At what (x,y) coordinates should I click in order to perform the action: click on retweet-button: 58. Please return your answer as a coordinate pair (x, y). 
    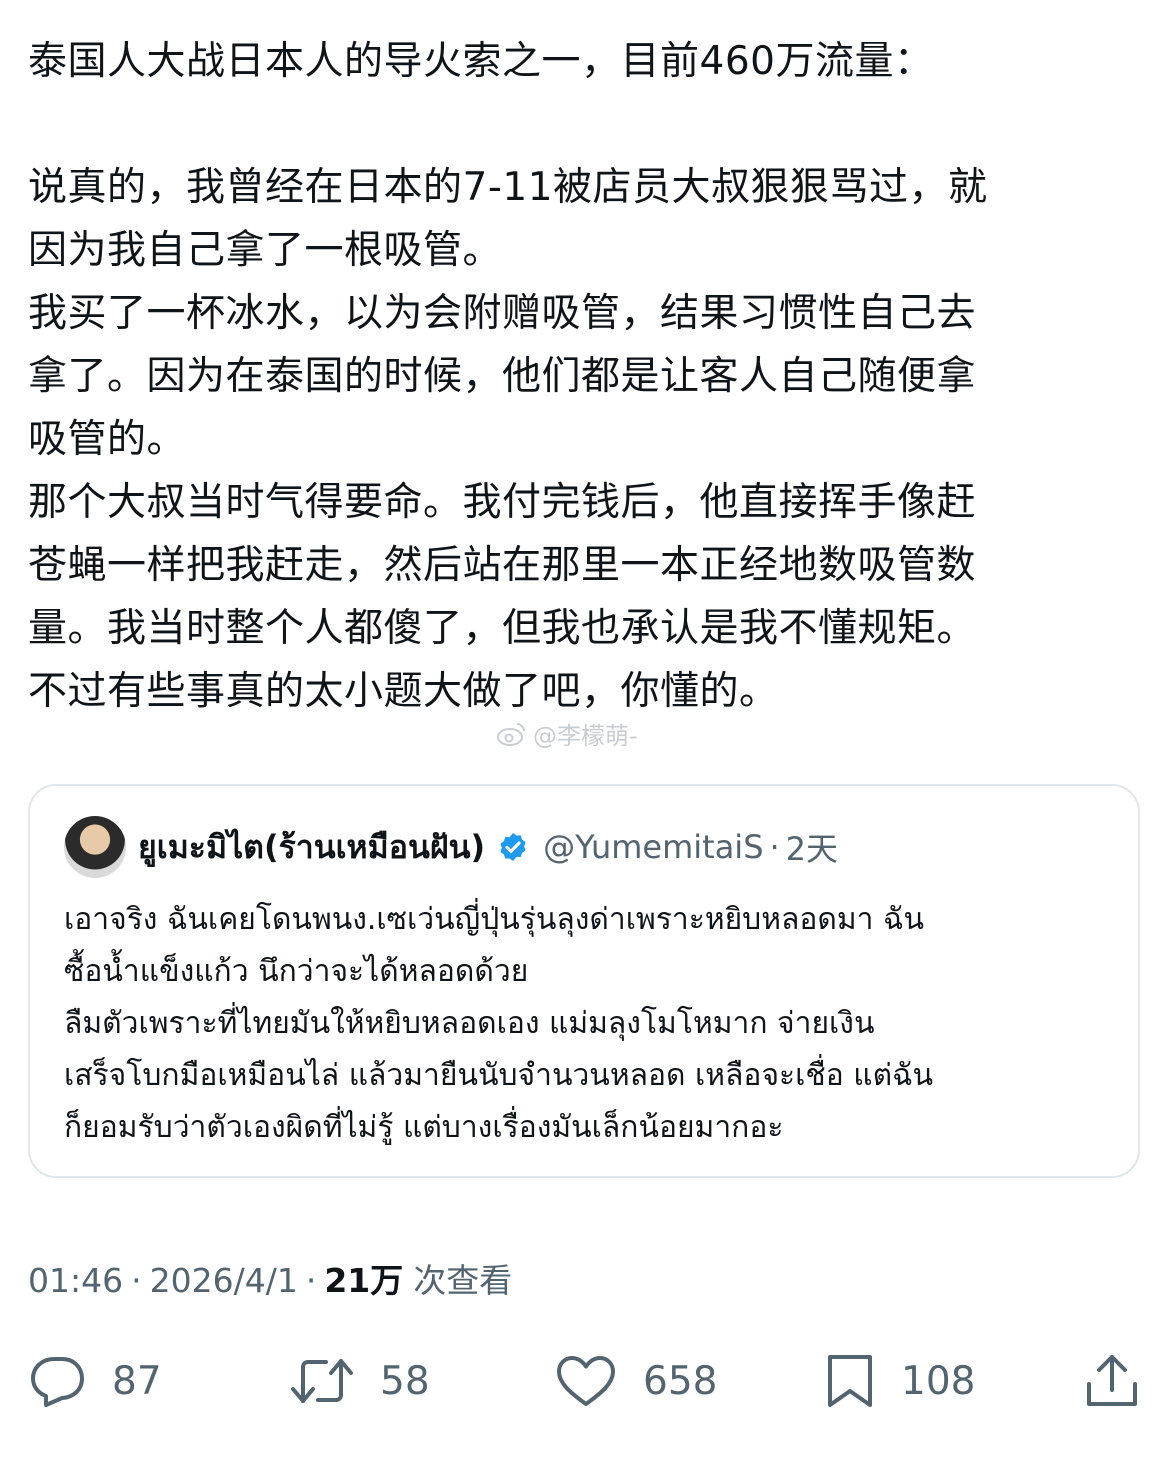
    Looking at the image, I should click on (360, 1381).